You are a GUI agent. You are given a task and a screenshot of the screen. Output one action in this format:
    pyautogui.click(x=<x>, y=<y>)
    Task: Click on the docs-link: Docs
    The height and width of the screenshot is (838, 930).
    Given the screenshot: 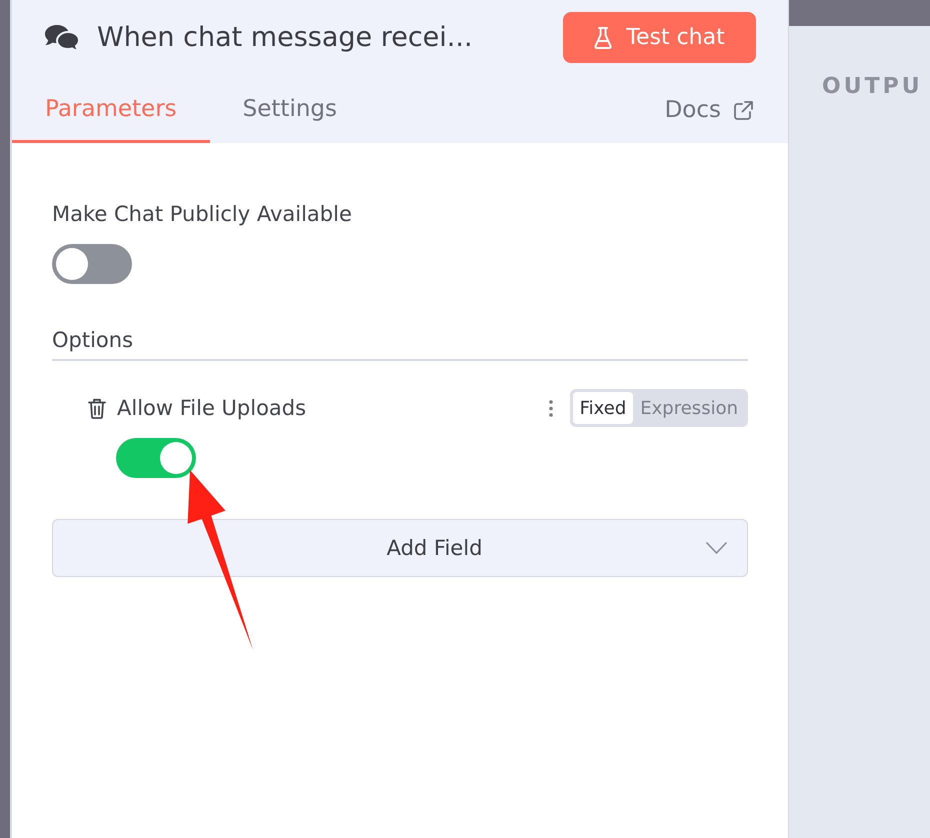 What is the action you would take?
    pyautogui.click(x=708, y=110)
    